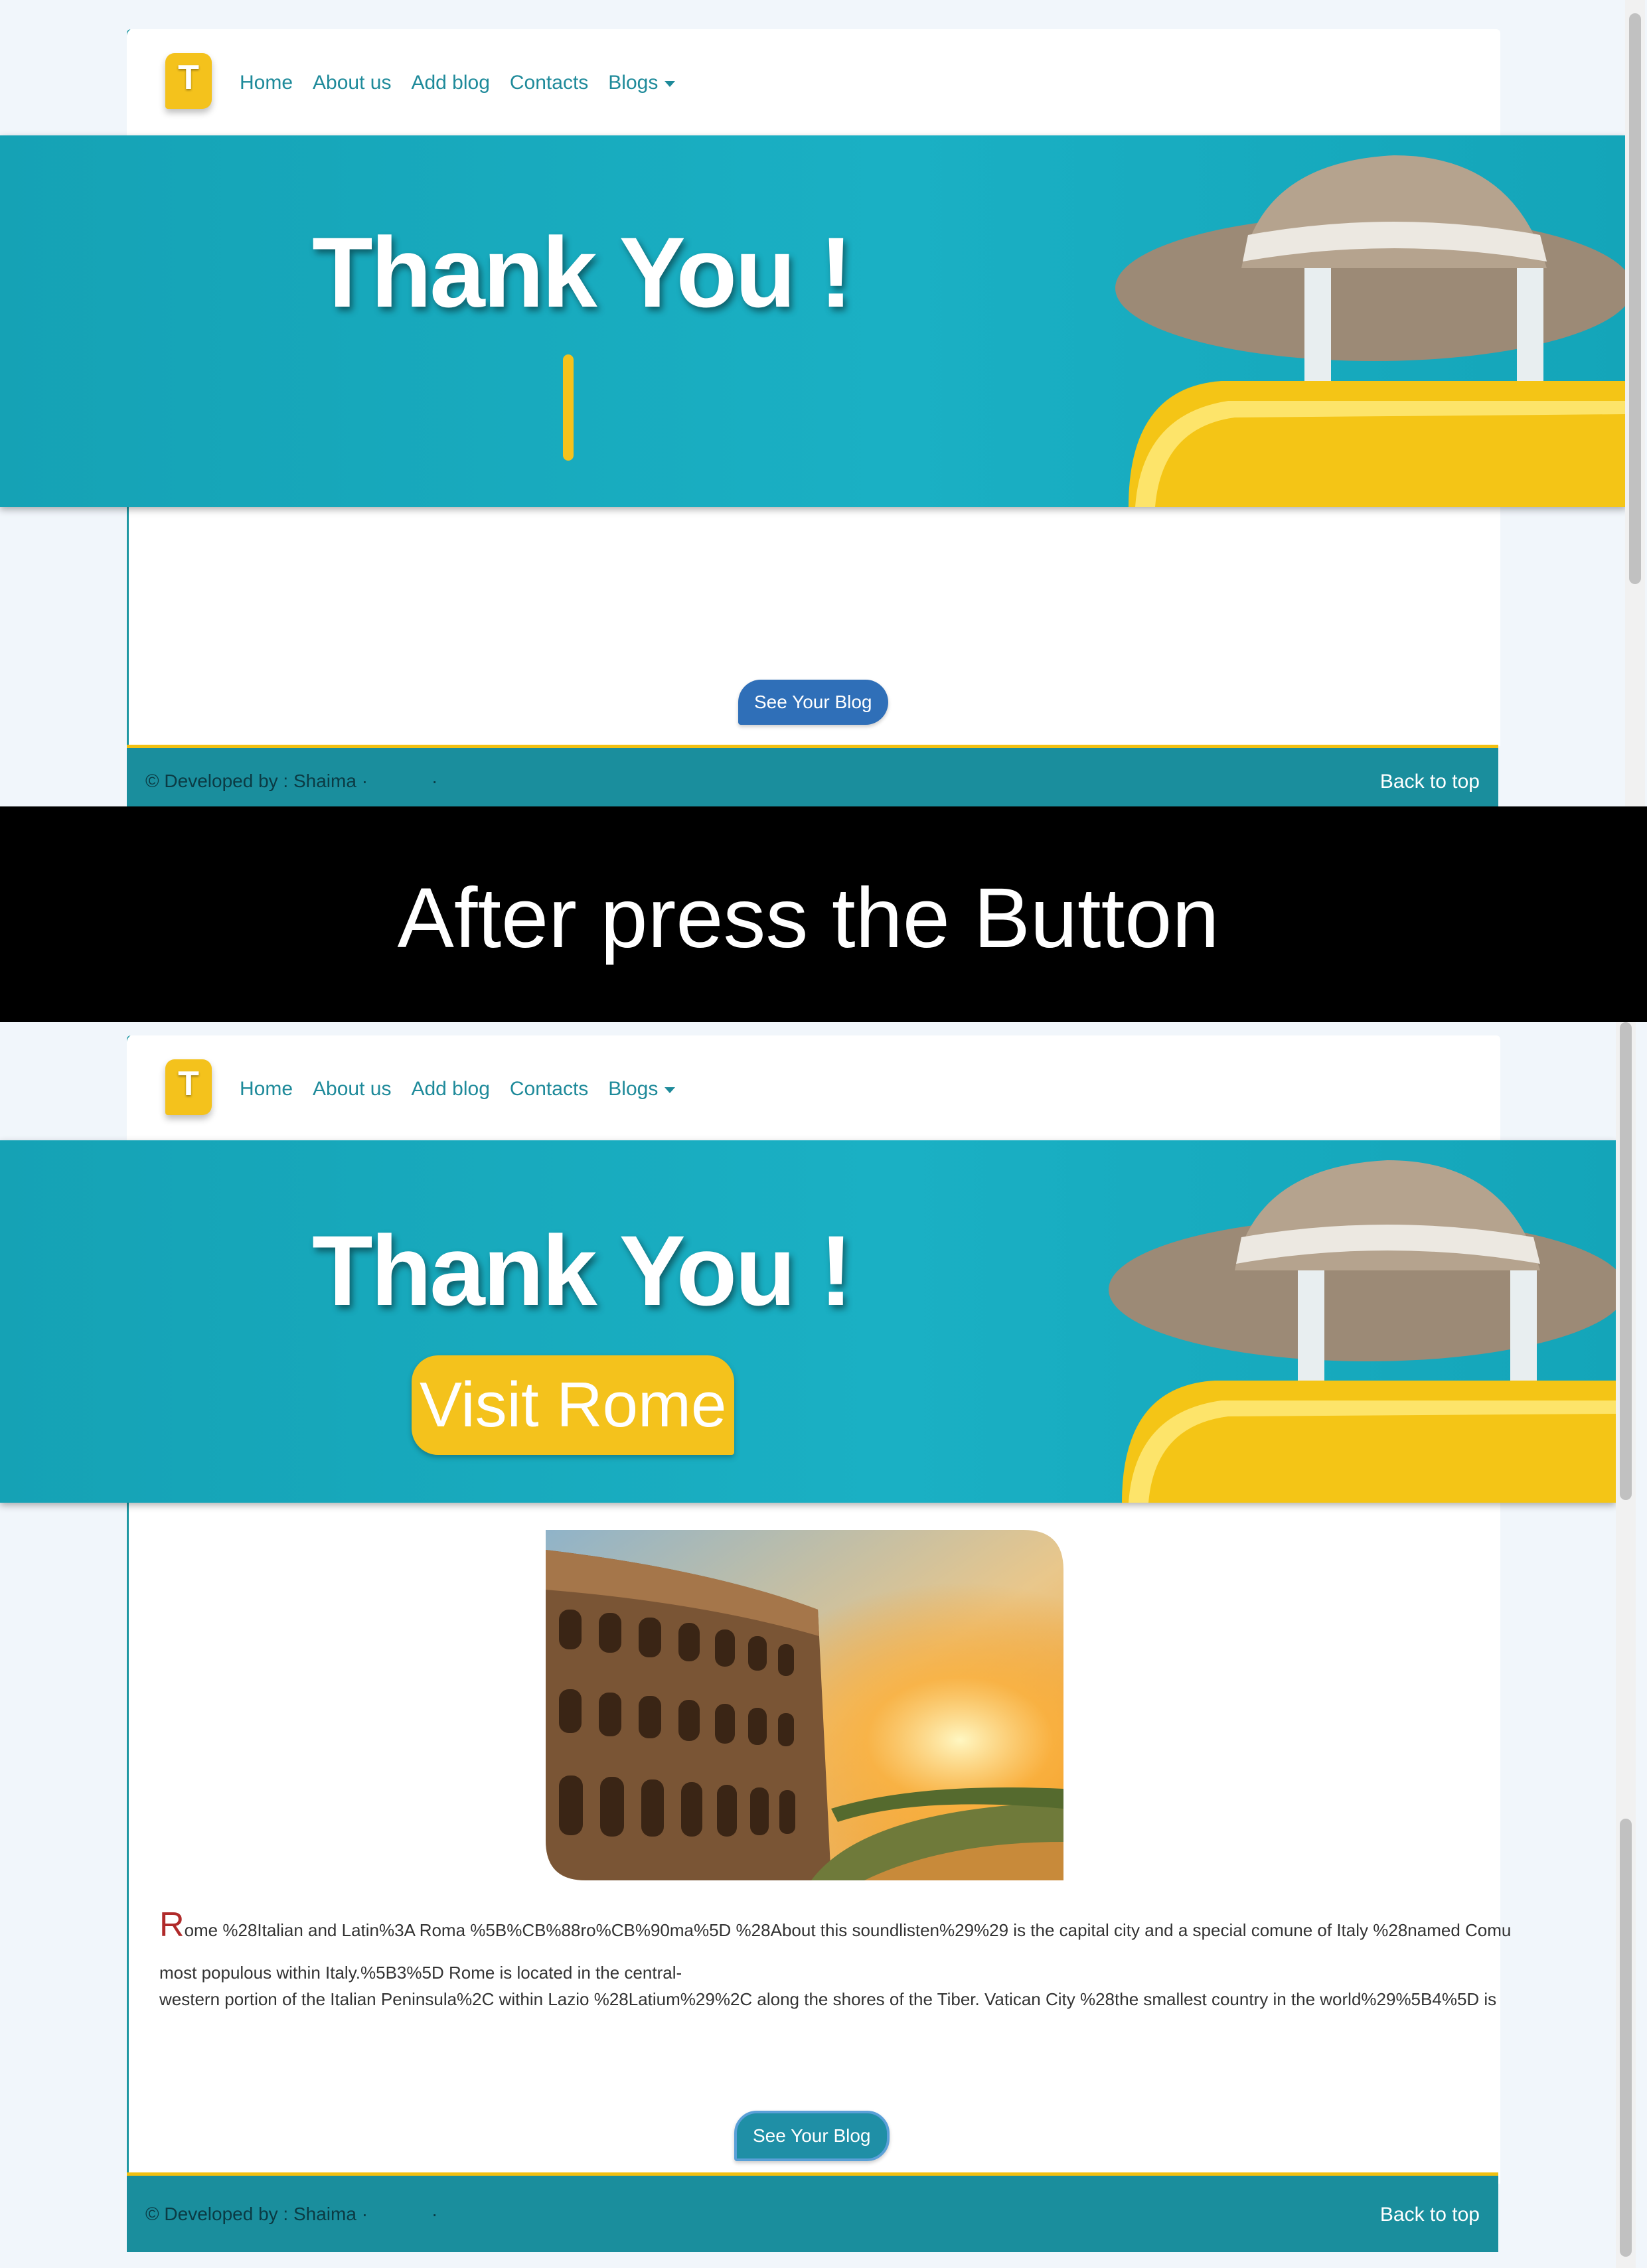  I want to click on caption-bar: After press the Button, so click(823, 914).